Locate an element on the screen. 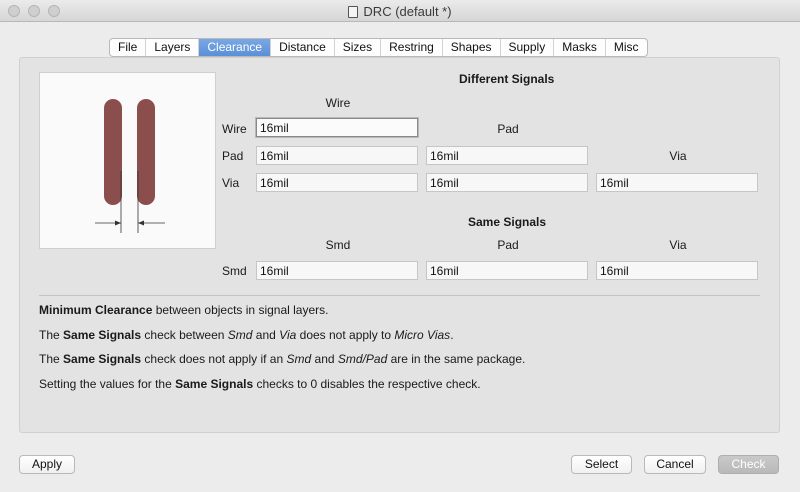 Image resolution: width=800 pixels, height=492 pixels. via-via-field is located at coordinates (677, 182).